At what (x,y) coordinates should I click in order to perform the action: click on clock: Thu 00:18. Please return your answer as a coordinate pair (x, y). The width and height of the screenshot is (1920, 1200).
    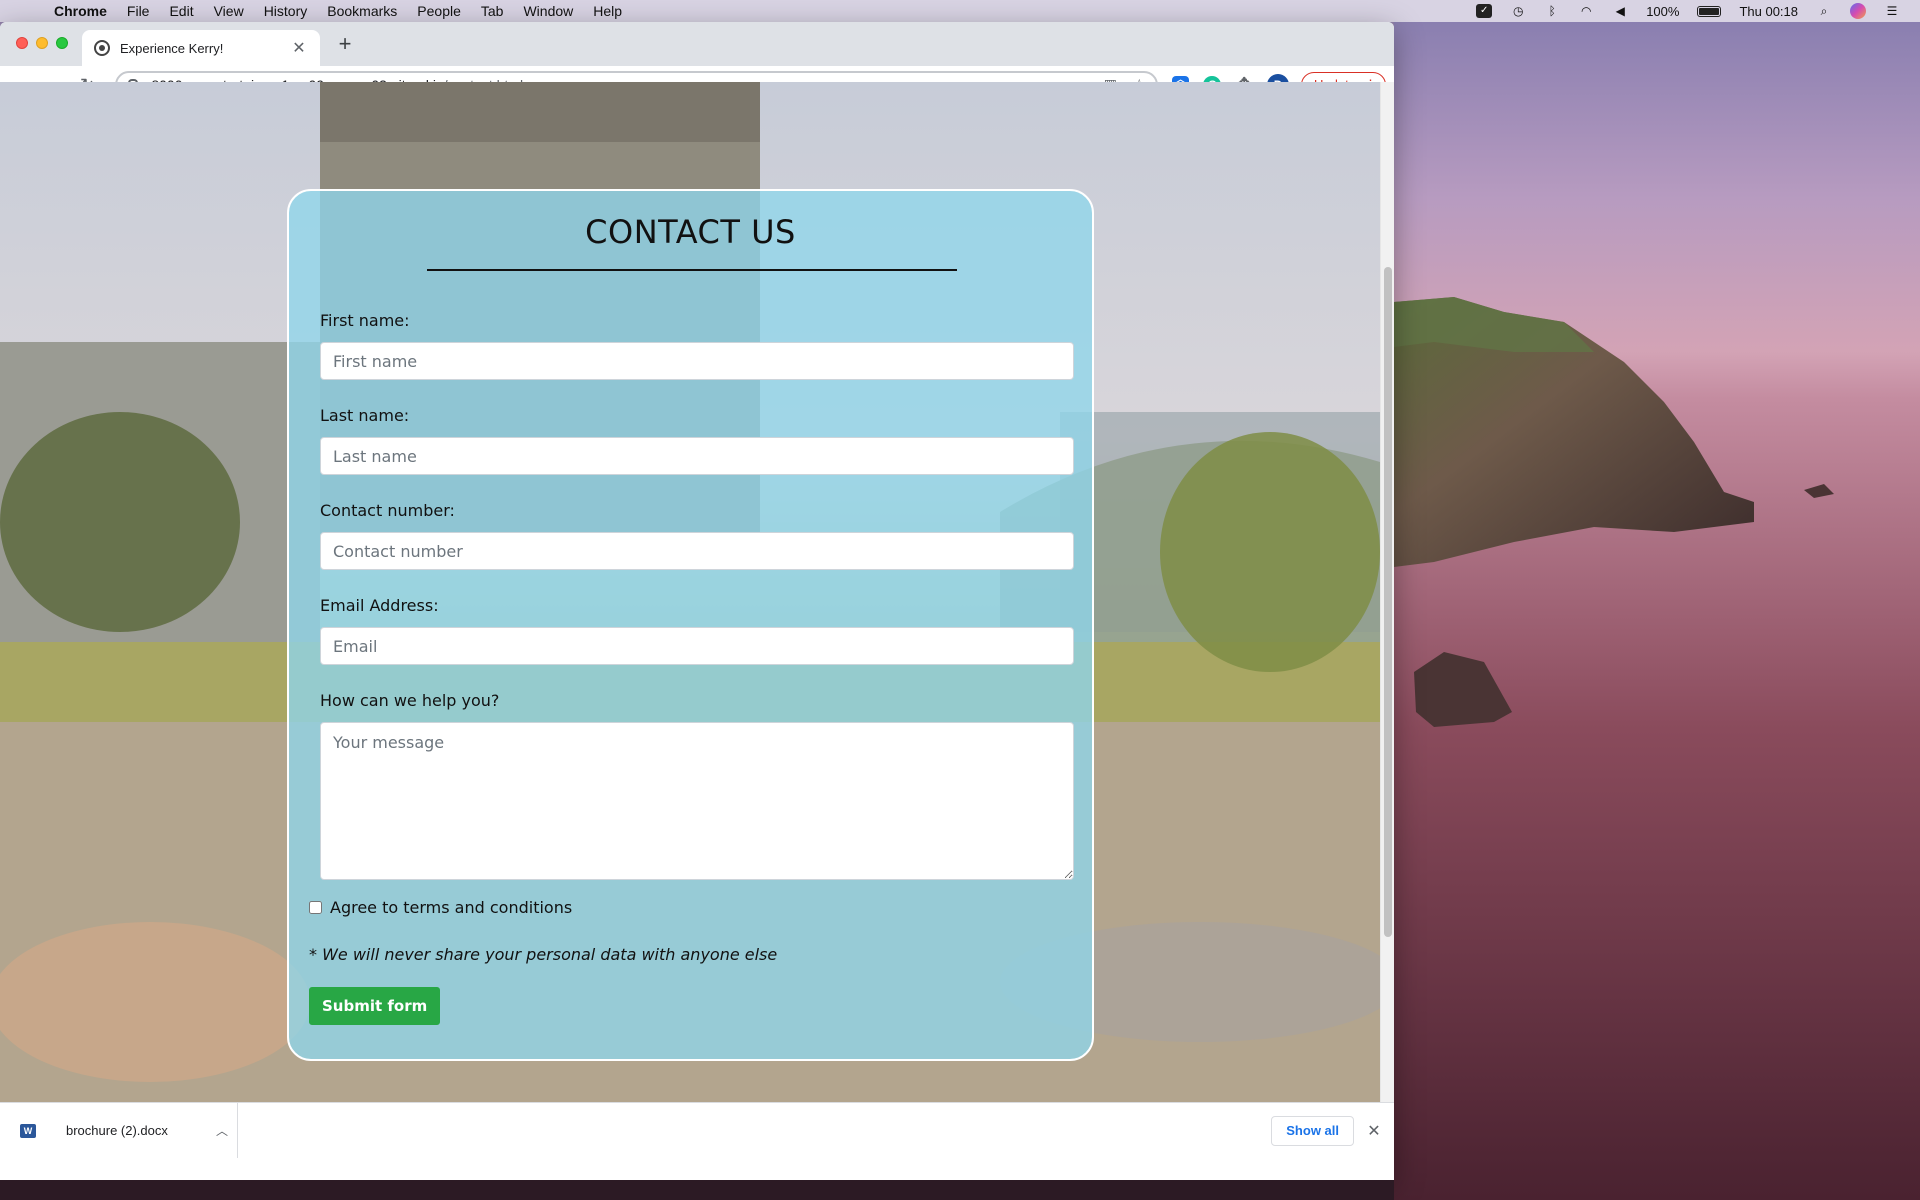
    Looking at the image, I should click on (1768, 11).